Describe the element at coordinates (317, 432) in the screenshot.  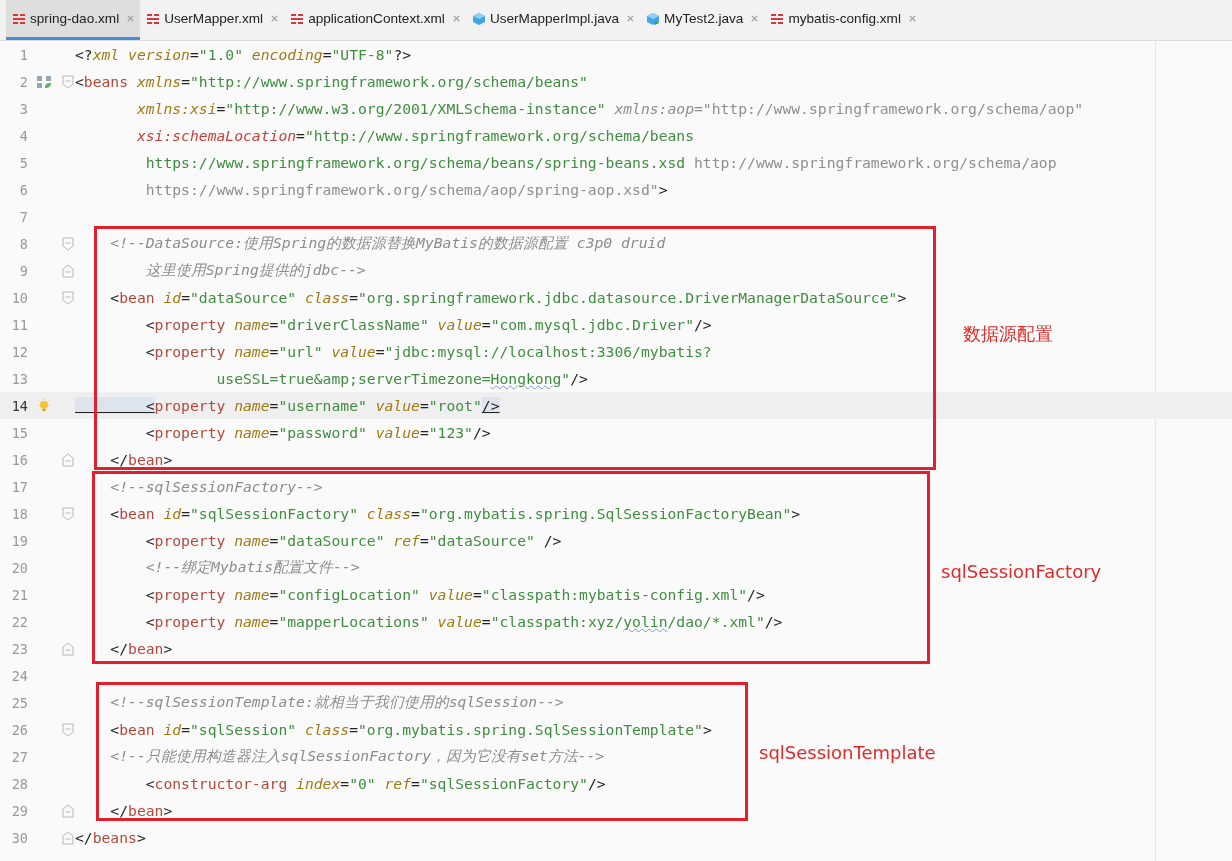
I see `code-line: <property name="password" value="123"/>` at that location.